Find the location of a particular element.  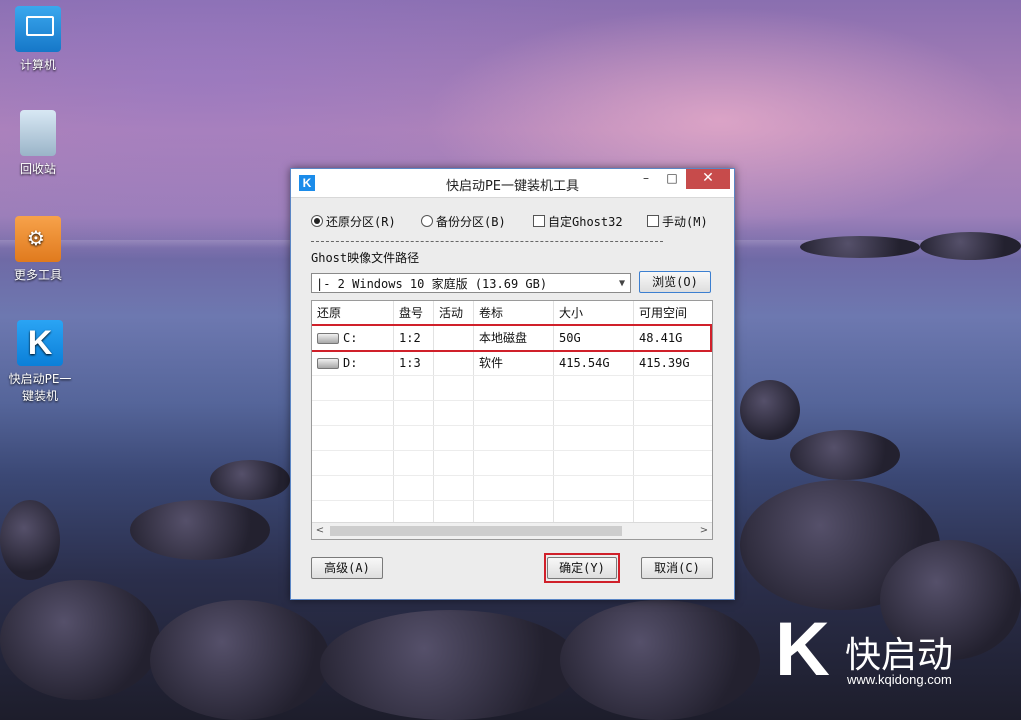

custom-ghost-label: 自定Ghost32 is located at coordinates (585, 222).